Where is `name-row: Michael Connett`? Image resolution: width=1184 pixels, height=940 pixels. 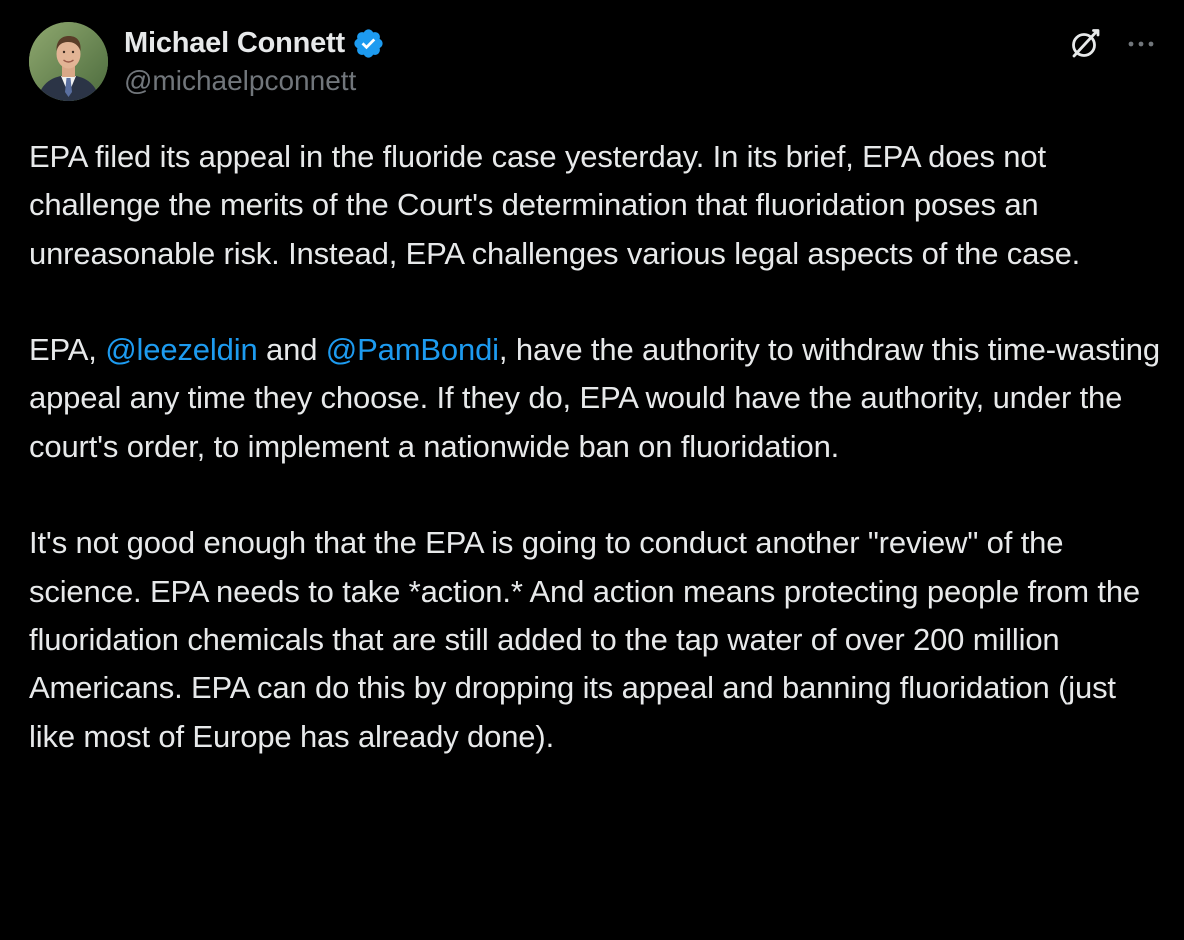 name-row: Michael Connett is located at coordinates (254, 43).